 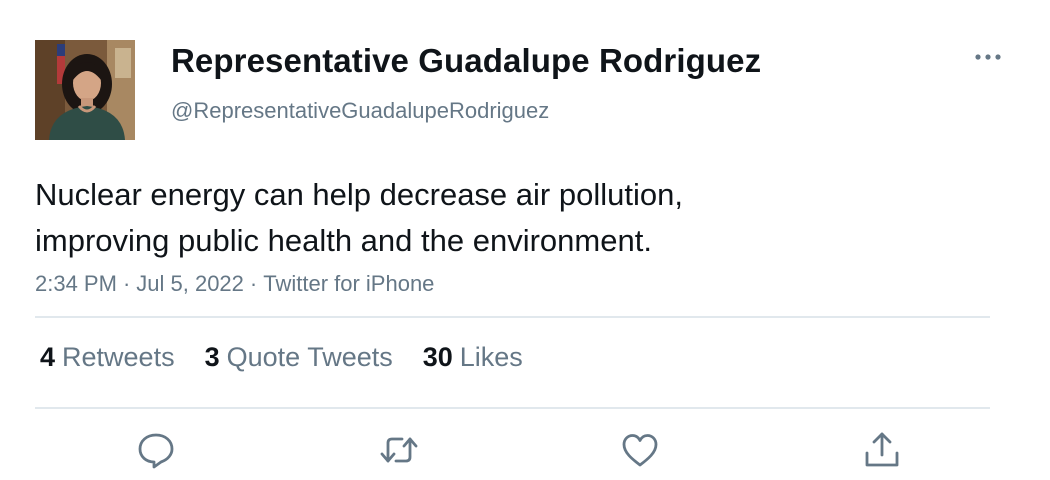 I want to click on retweets-count: 4, so click(x=48, y=357).